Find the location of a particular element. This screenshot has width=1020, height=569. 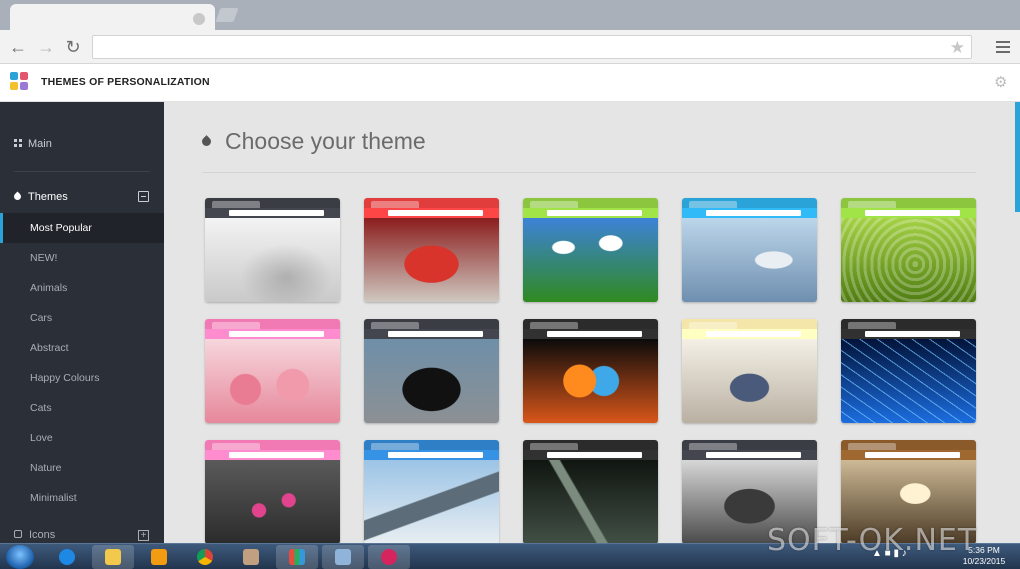

taskbar-heart-app is located at coordinates (389, 557).